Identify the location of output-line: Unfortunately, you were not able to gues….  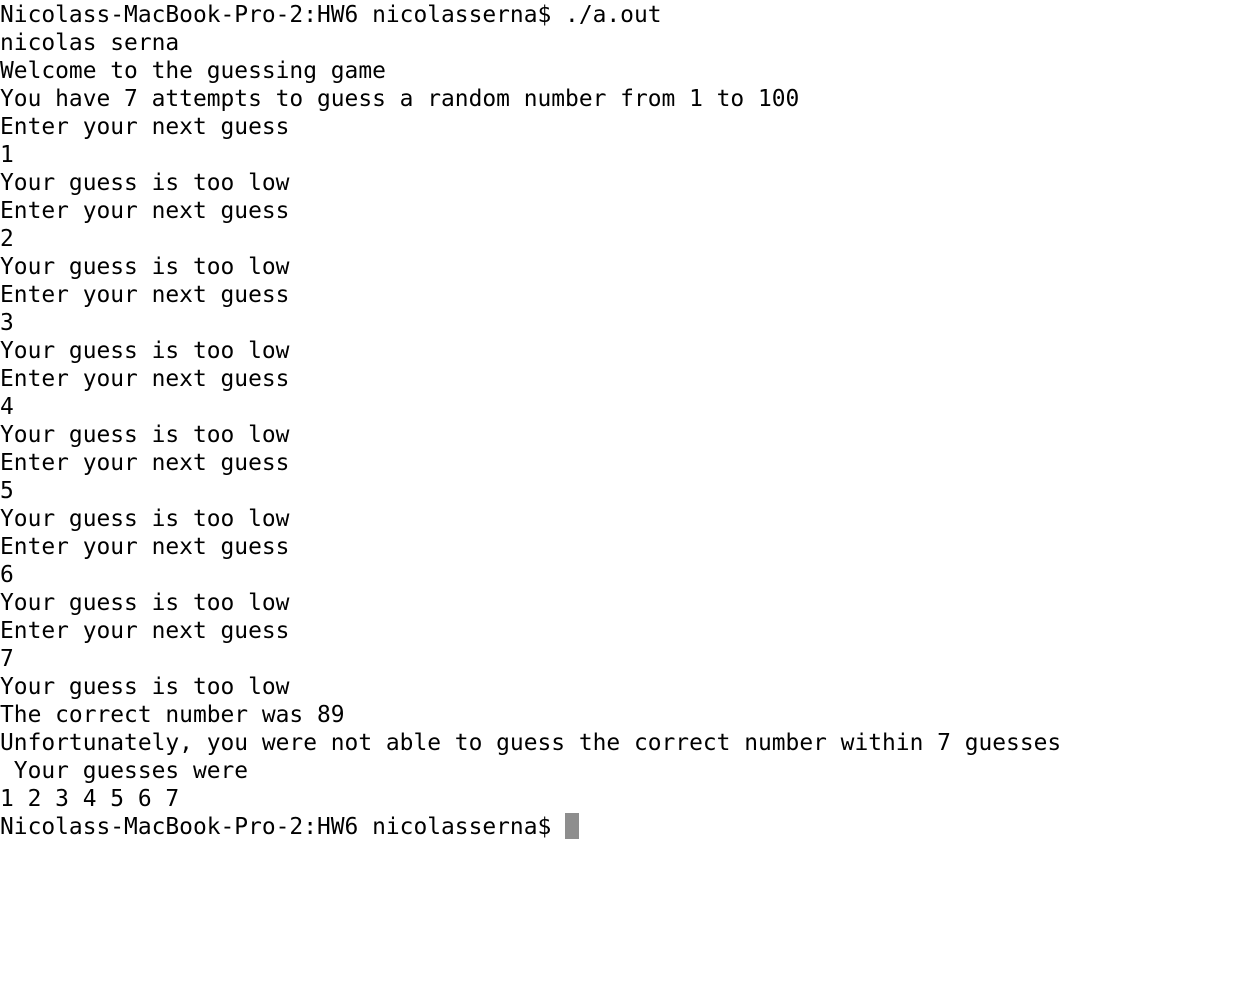
(531, 743).